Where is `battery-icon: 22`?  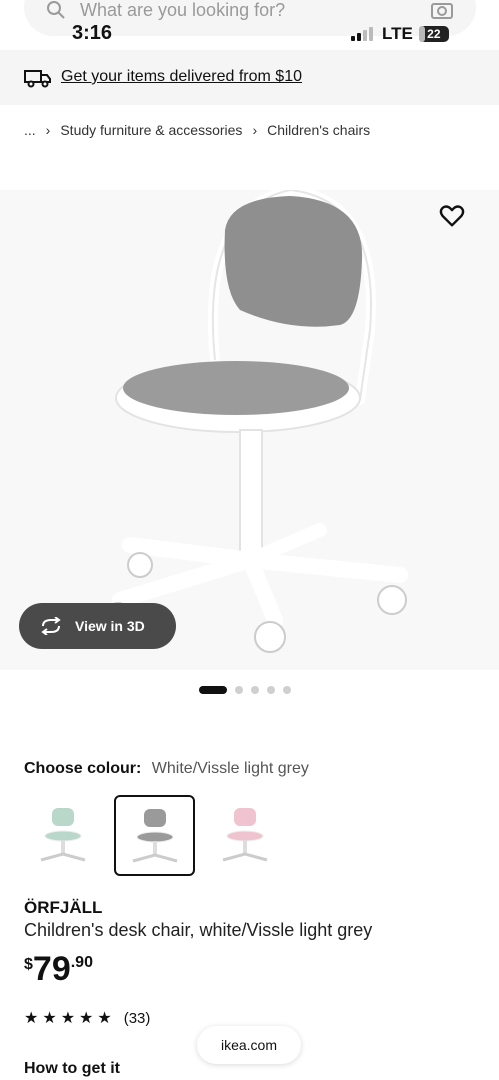 battery-icon: 22 is located at coordinates (433, 34).